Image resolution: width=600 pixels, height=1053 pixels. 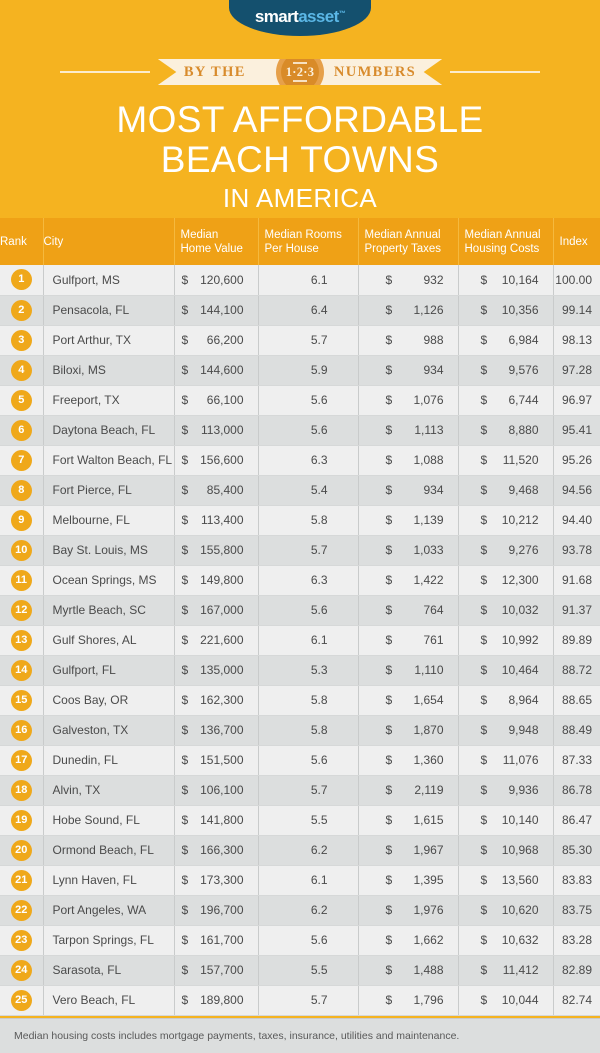 I want to click on column-header-index: Index, so click(x=576, y=241).